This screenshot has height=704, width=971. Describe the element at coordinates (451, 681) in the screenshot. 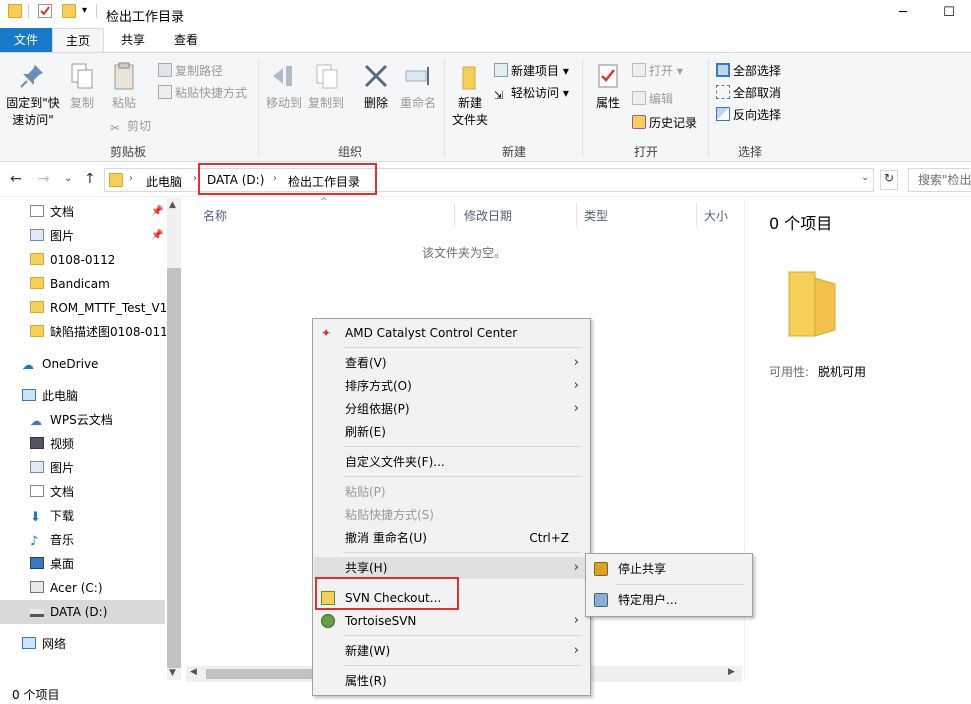

I see `menu-item-properties: 属性(R)` at that location.